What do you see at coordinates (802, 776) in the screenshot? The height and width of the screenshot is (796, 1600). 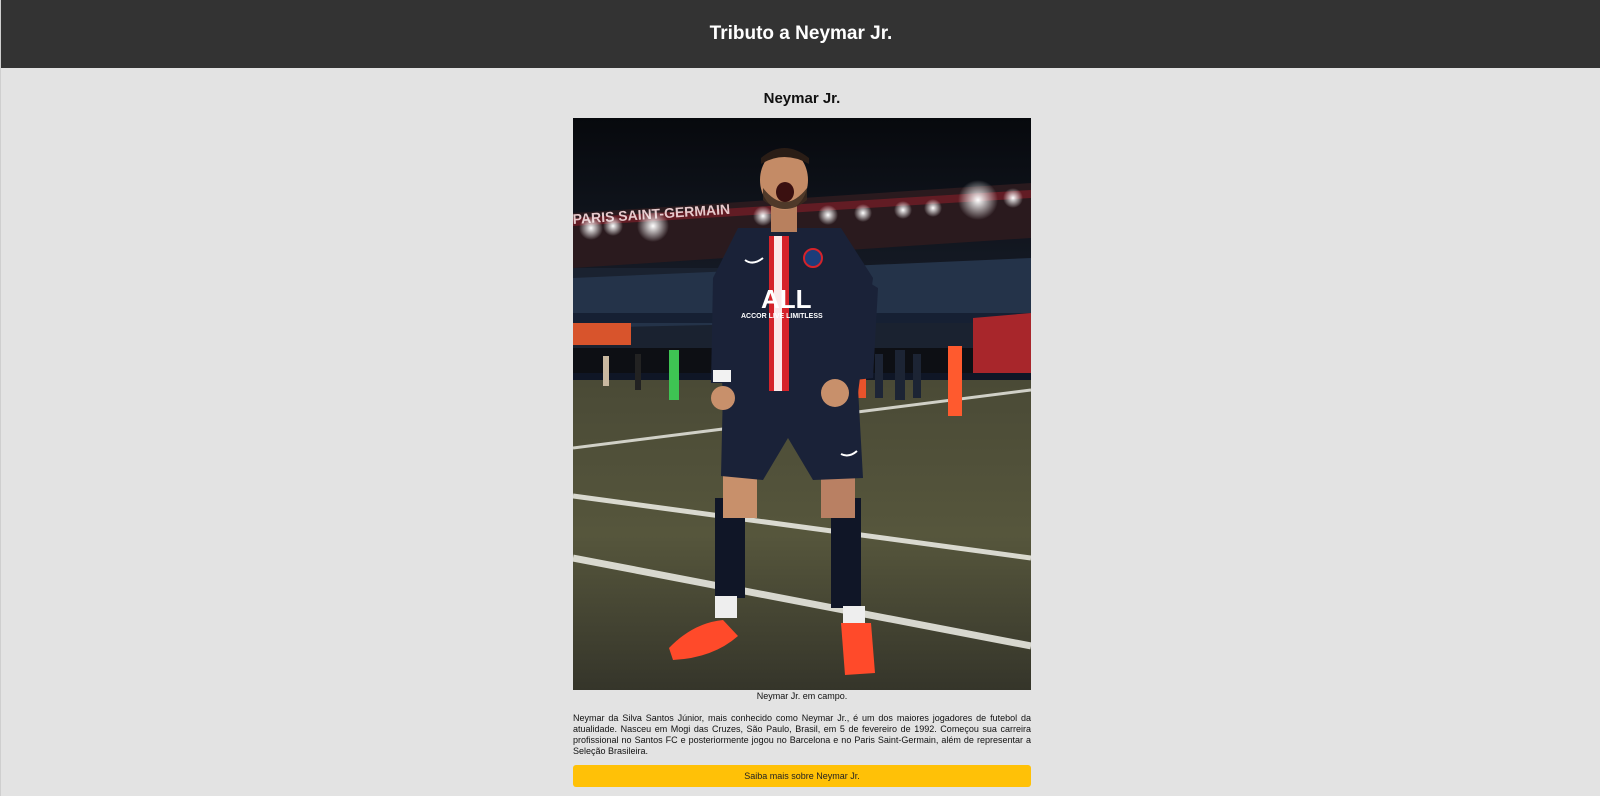 I see `learn-more-button: Saiba mais sobre Neymar Jr.` at bounding box center [802, 776].